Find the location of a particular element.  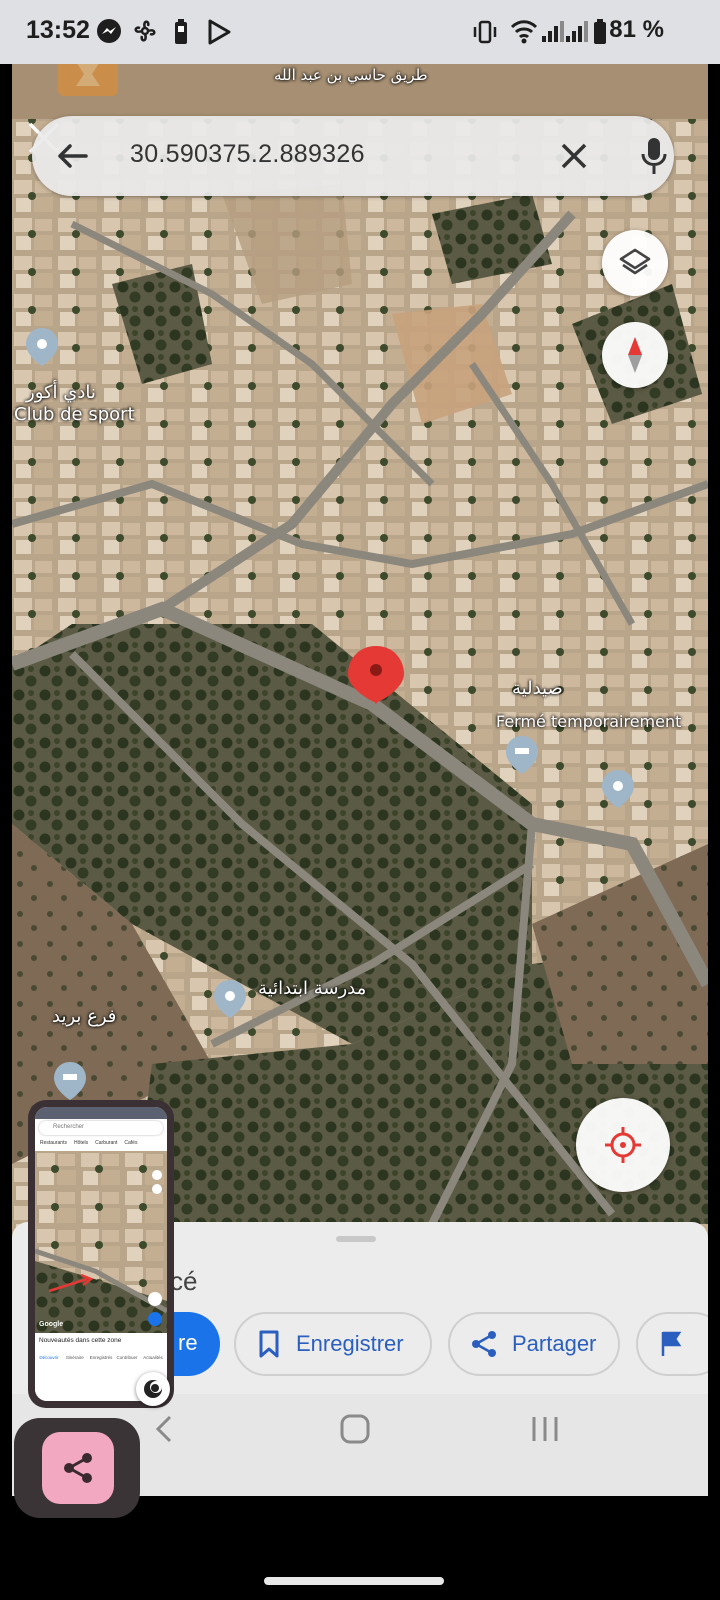

more-actions-chip is located at coordinates (672, 1344).